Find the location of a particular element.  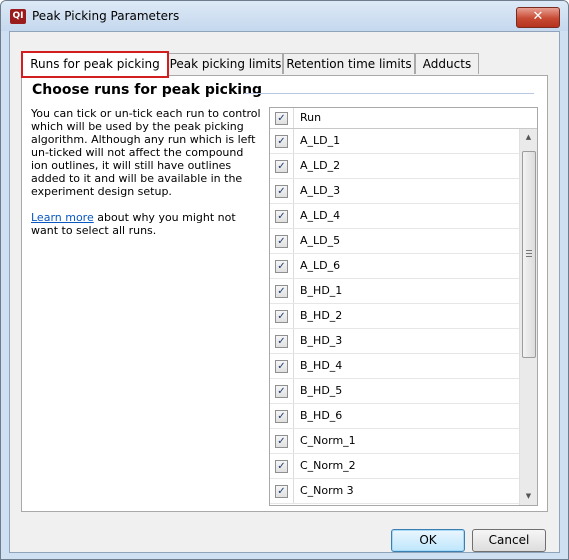

close-button: ✕ is located at coordinates (538, 17).